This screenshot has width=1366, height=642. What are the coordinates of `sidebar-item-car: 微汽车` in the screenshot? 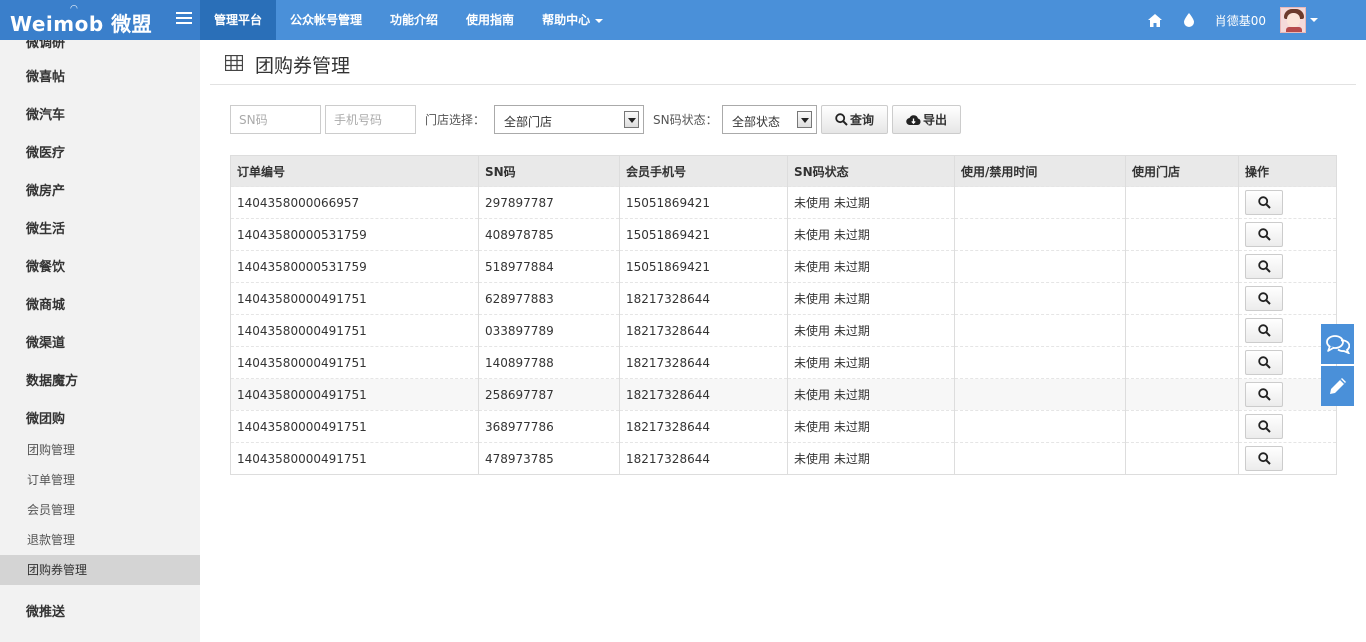 It's located at (100, 116).